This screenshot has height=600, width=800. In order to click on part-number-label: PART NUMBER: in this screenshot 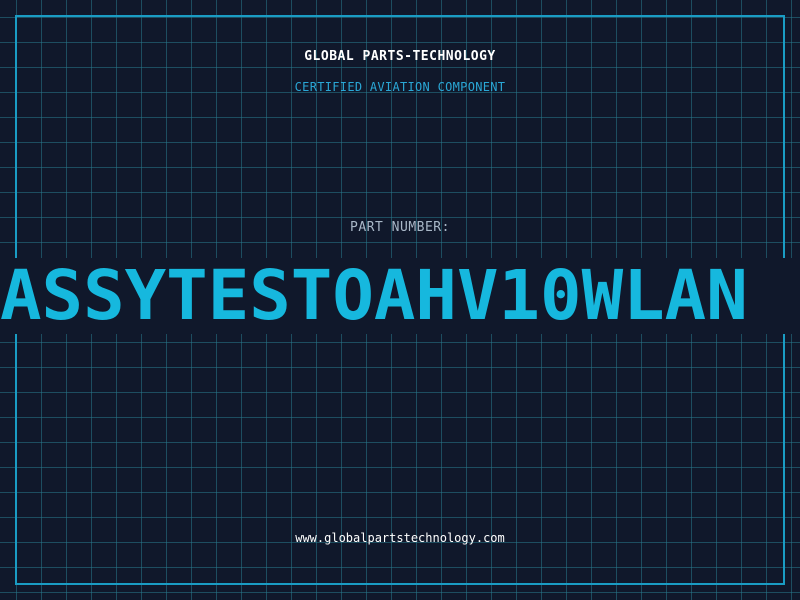, I will do `click(400, 227)`.